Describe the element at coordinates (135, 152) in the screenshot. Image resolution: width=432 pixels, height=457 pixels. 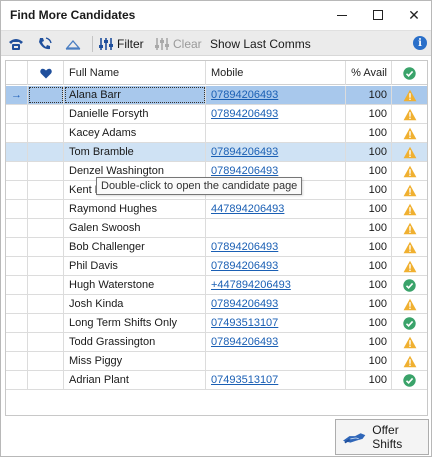
I see `full-name-cell: Tom Bramble` at that location.